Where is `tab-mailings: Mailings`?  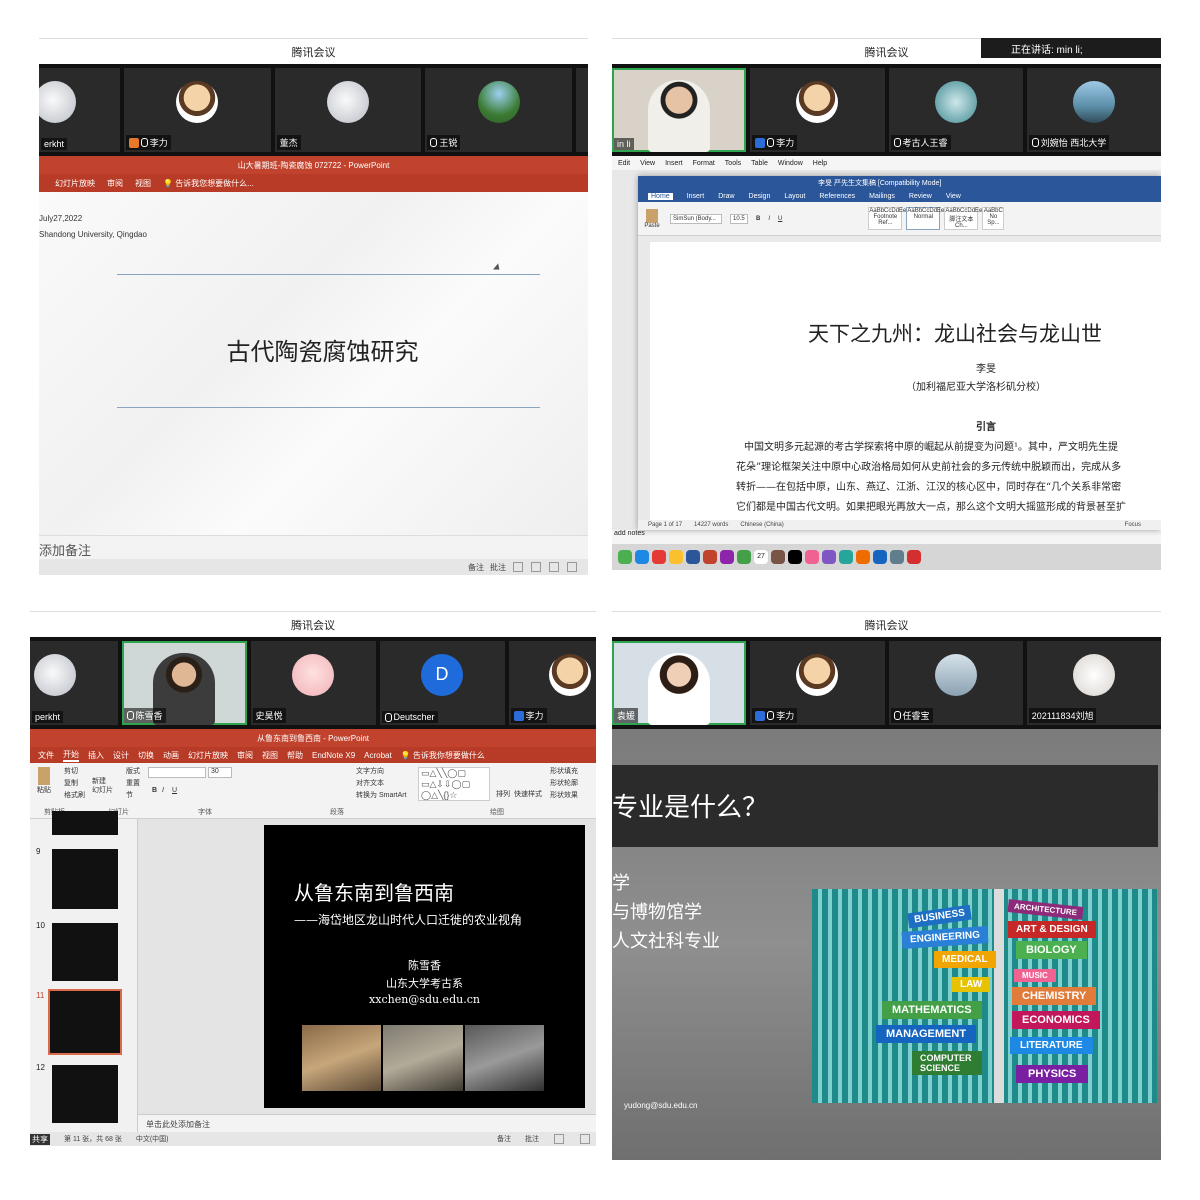 tab-mailings: Mailings is located at coordinates (882, 196).